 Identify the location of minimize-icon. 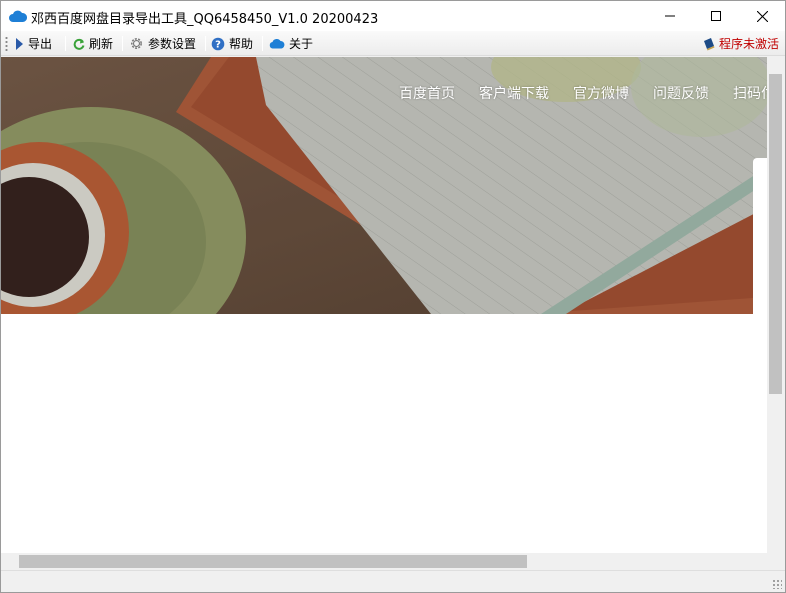
(670, 16).